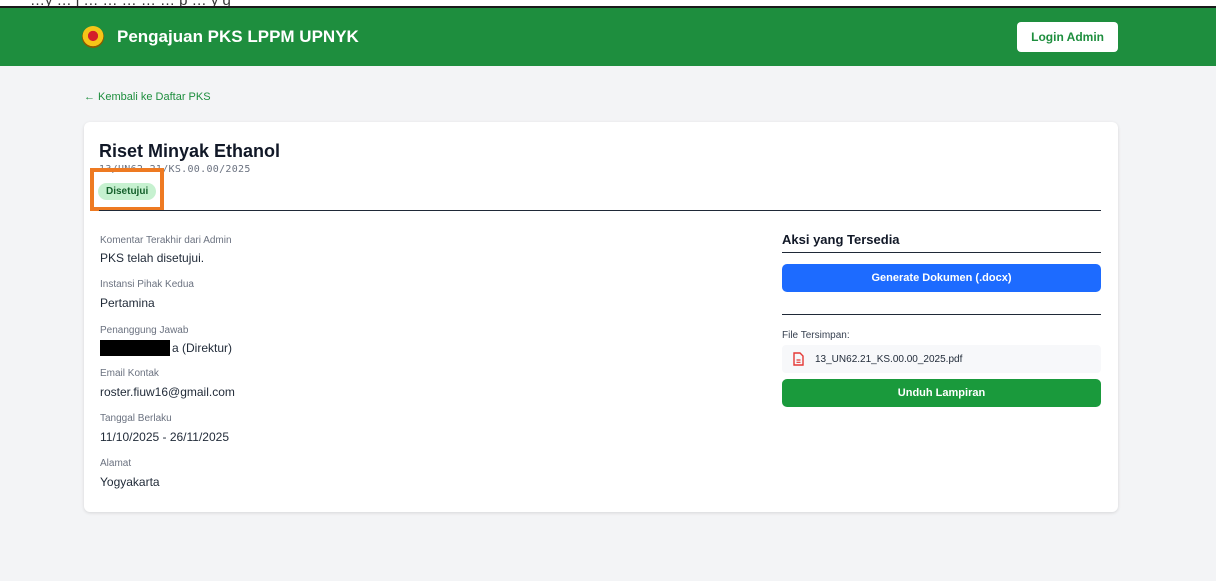  Describe the element at coordinates (164, 437) in the screenshot. I see `validity-value: 11/10/2025 - 26/11/2025` at that location.